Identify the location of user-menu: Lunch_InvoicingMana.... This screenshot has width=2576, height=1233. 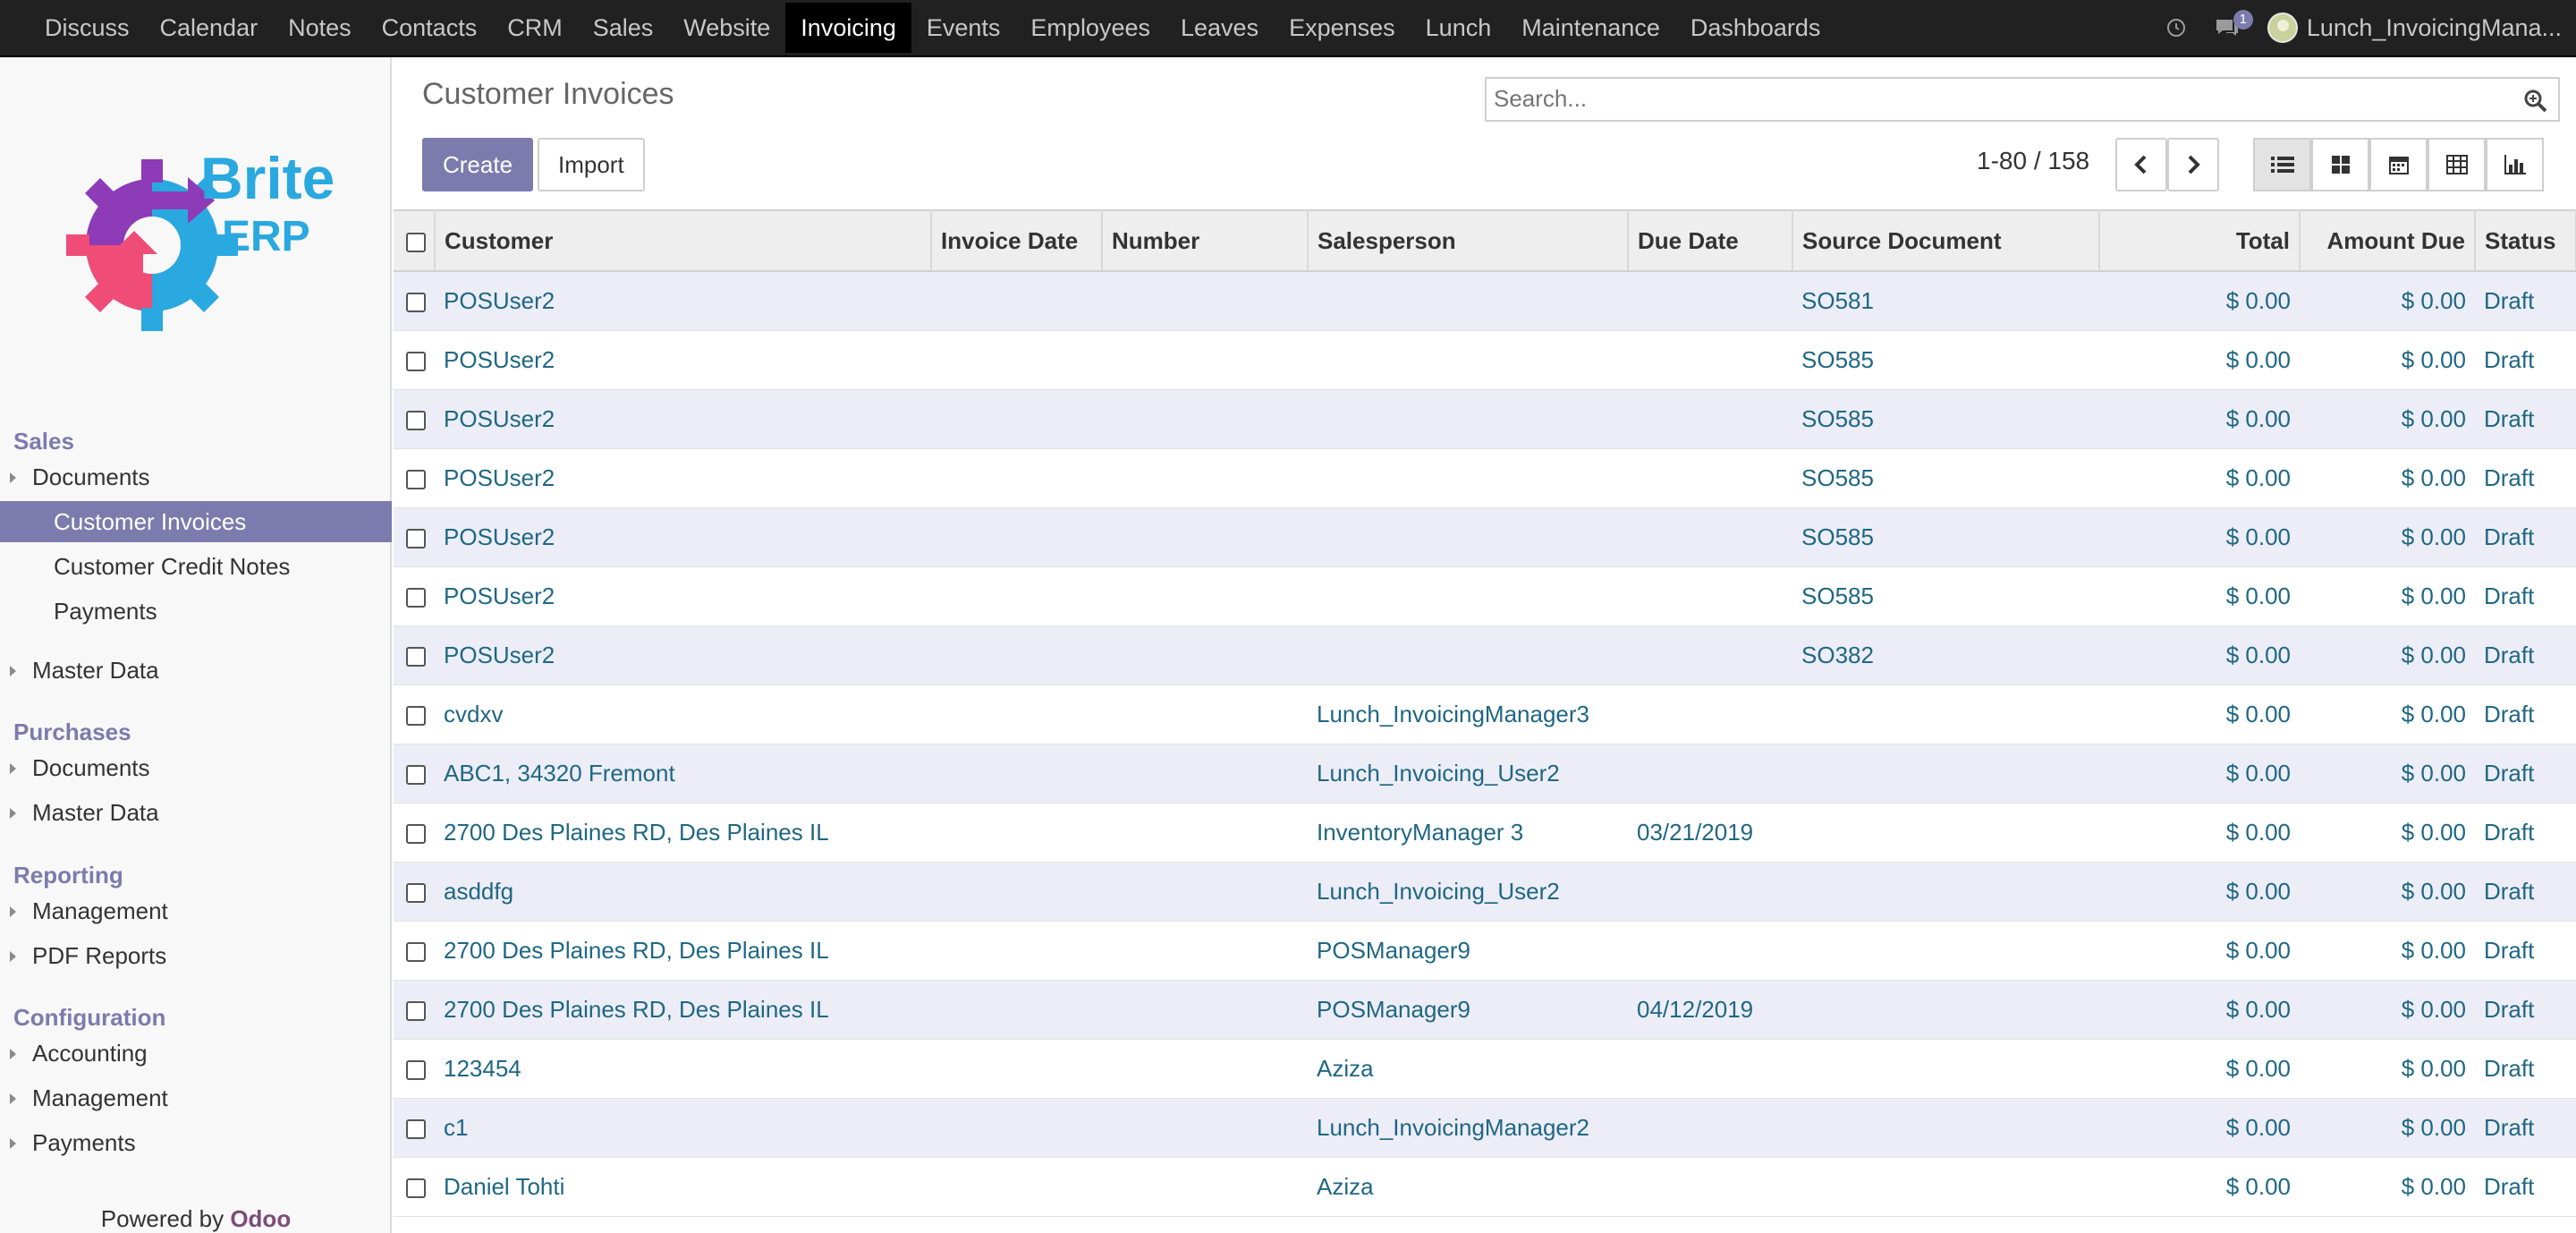
(2414, 28).